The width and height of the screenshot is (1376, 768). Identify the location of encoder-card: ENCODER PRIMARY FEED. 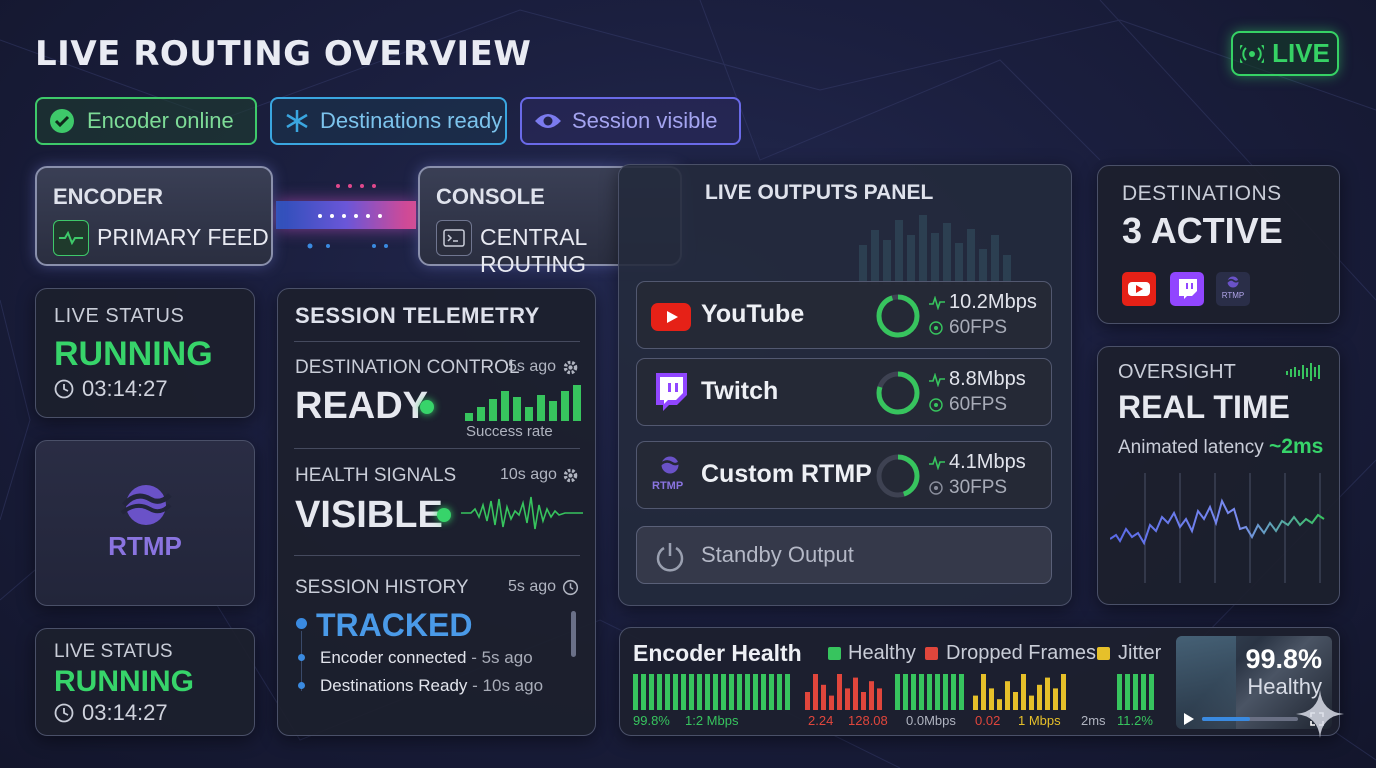
(154, 216).